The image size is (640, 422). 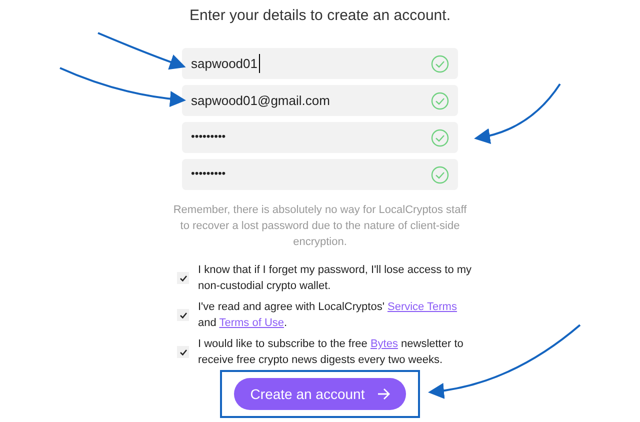 What do you see at coordinates (335, 278) in the screenshot?
I see `agreement-text: I know that if I forget my password, I'll lose access to my non-custodial crypto wallet.` at bounding box center [335, 278].